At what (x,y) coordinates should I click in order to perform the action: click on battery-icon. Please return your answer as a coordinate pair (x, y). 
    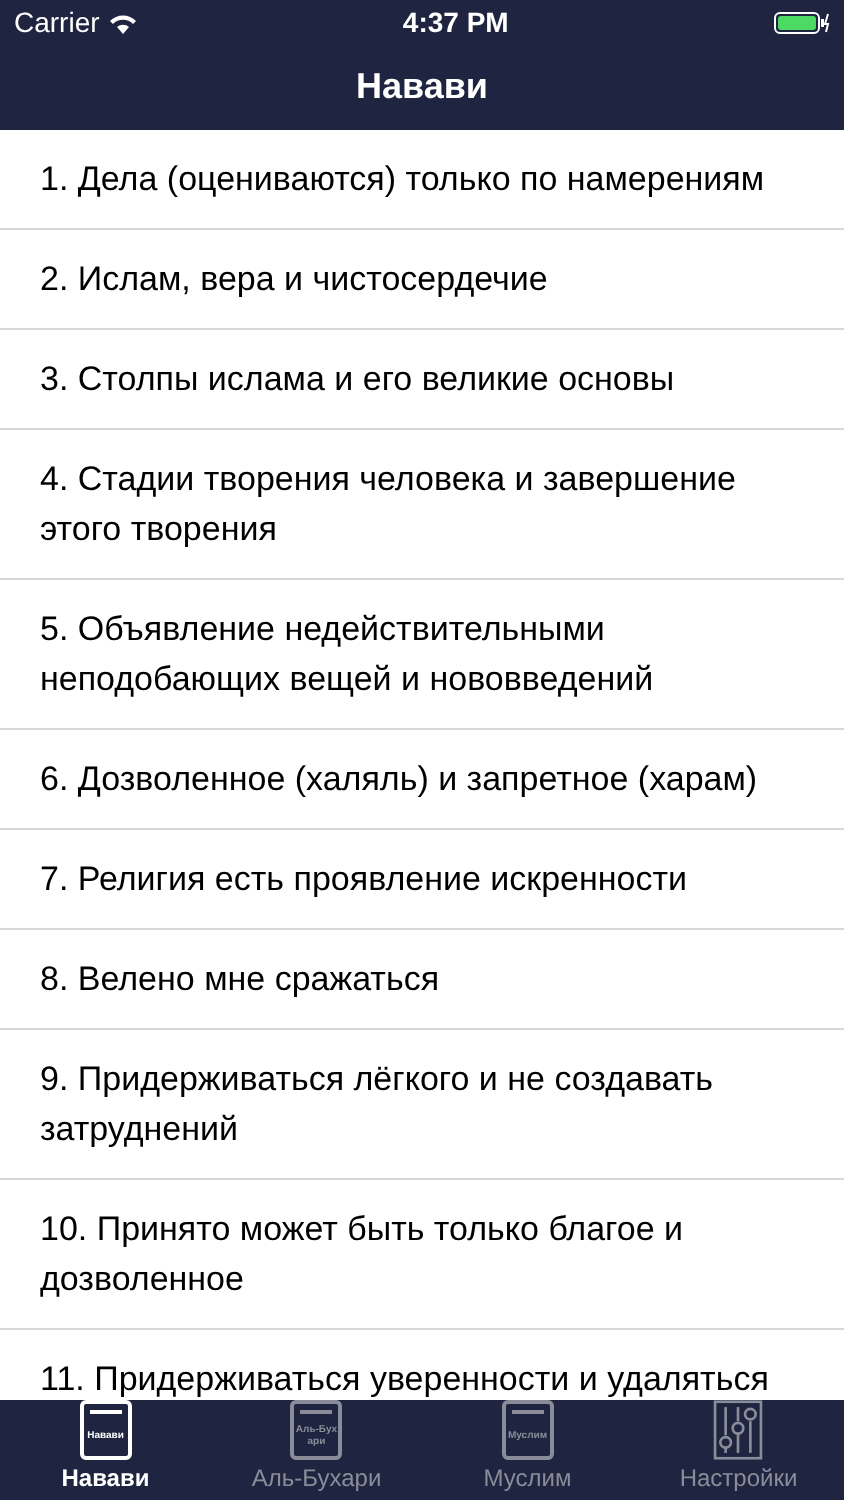
    Looking at the image, I should click on (801, 22).